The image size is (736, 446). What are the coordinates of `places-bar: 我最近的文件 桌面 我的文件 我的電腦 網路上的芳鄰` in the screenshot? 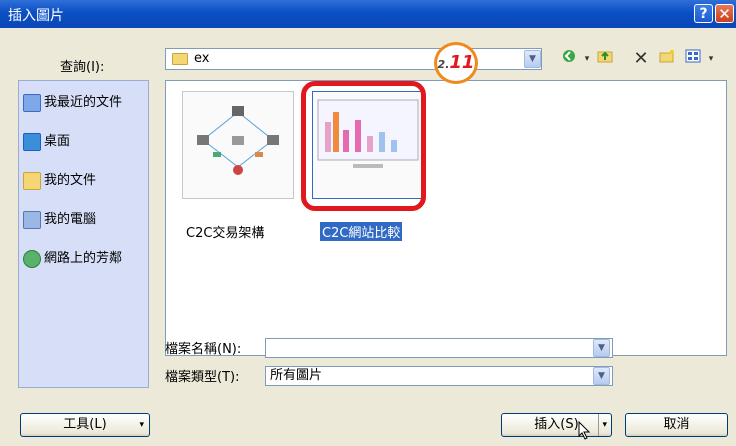 It's located at (83, 234).